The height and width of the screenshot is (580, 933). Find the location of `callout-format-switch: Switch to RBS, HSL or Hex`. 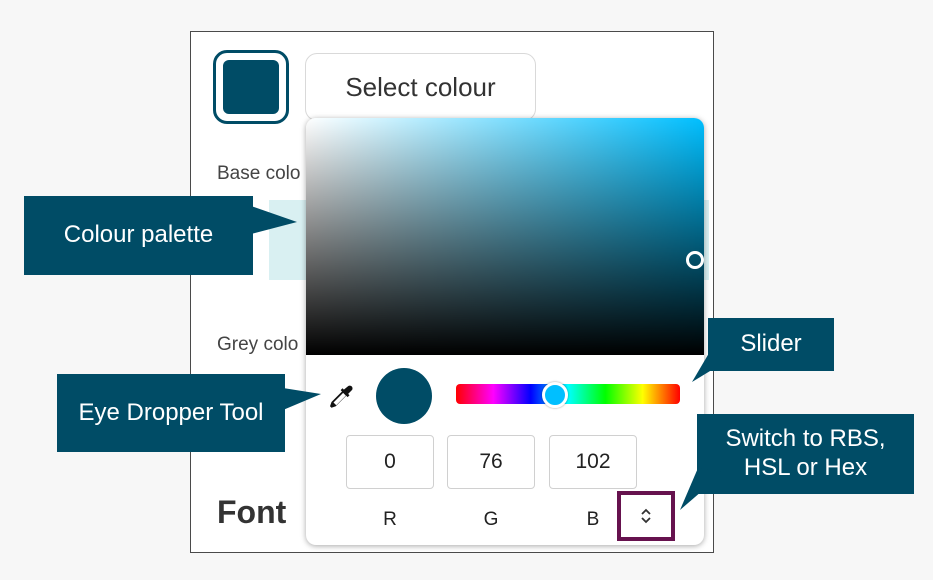

callout-format-switch: Switch to RBS, HSL or Hex is located at coordinates (805, 454).